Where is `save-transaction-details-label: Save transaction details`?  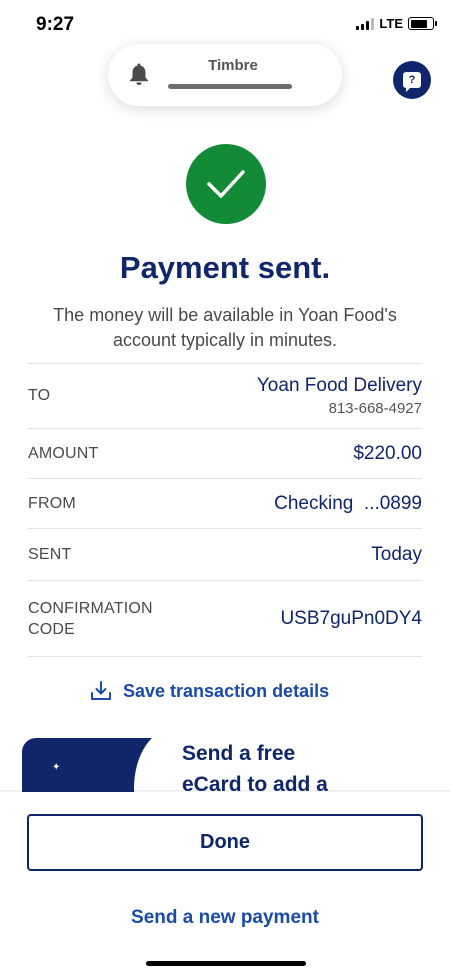
save-transaction-details-label: Save transaction details is located at coordinates (226, 690).